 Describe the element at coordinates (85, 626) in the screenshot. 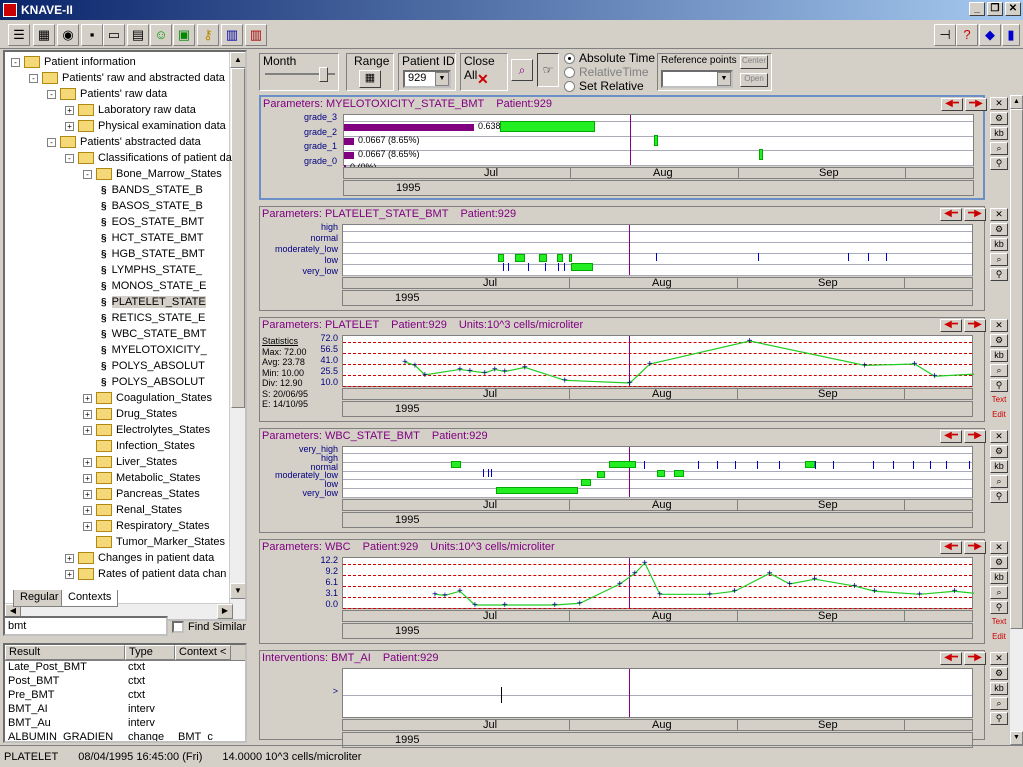

I see `search-input: bmt` at that location.